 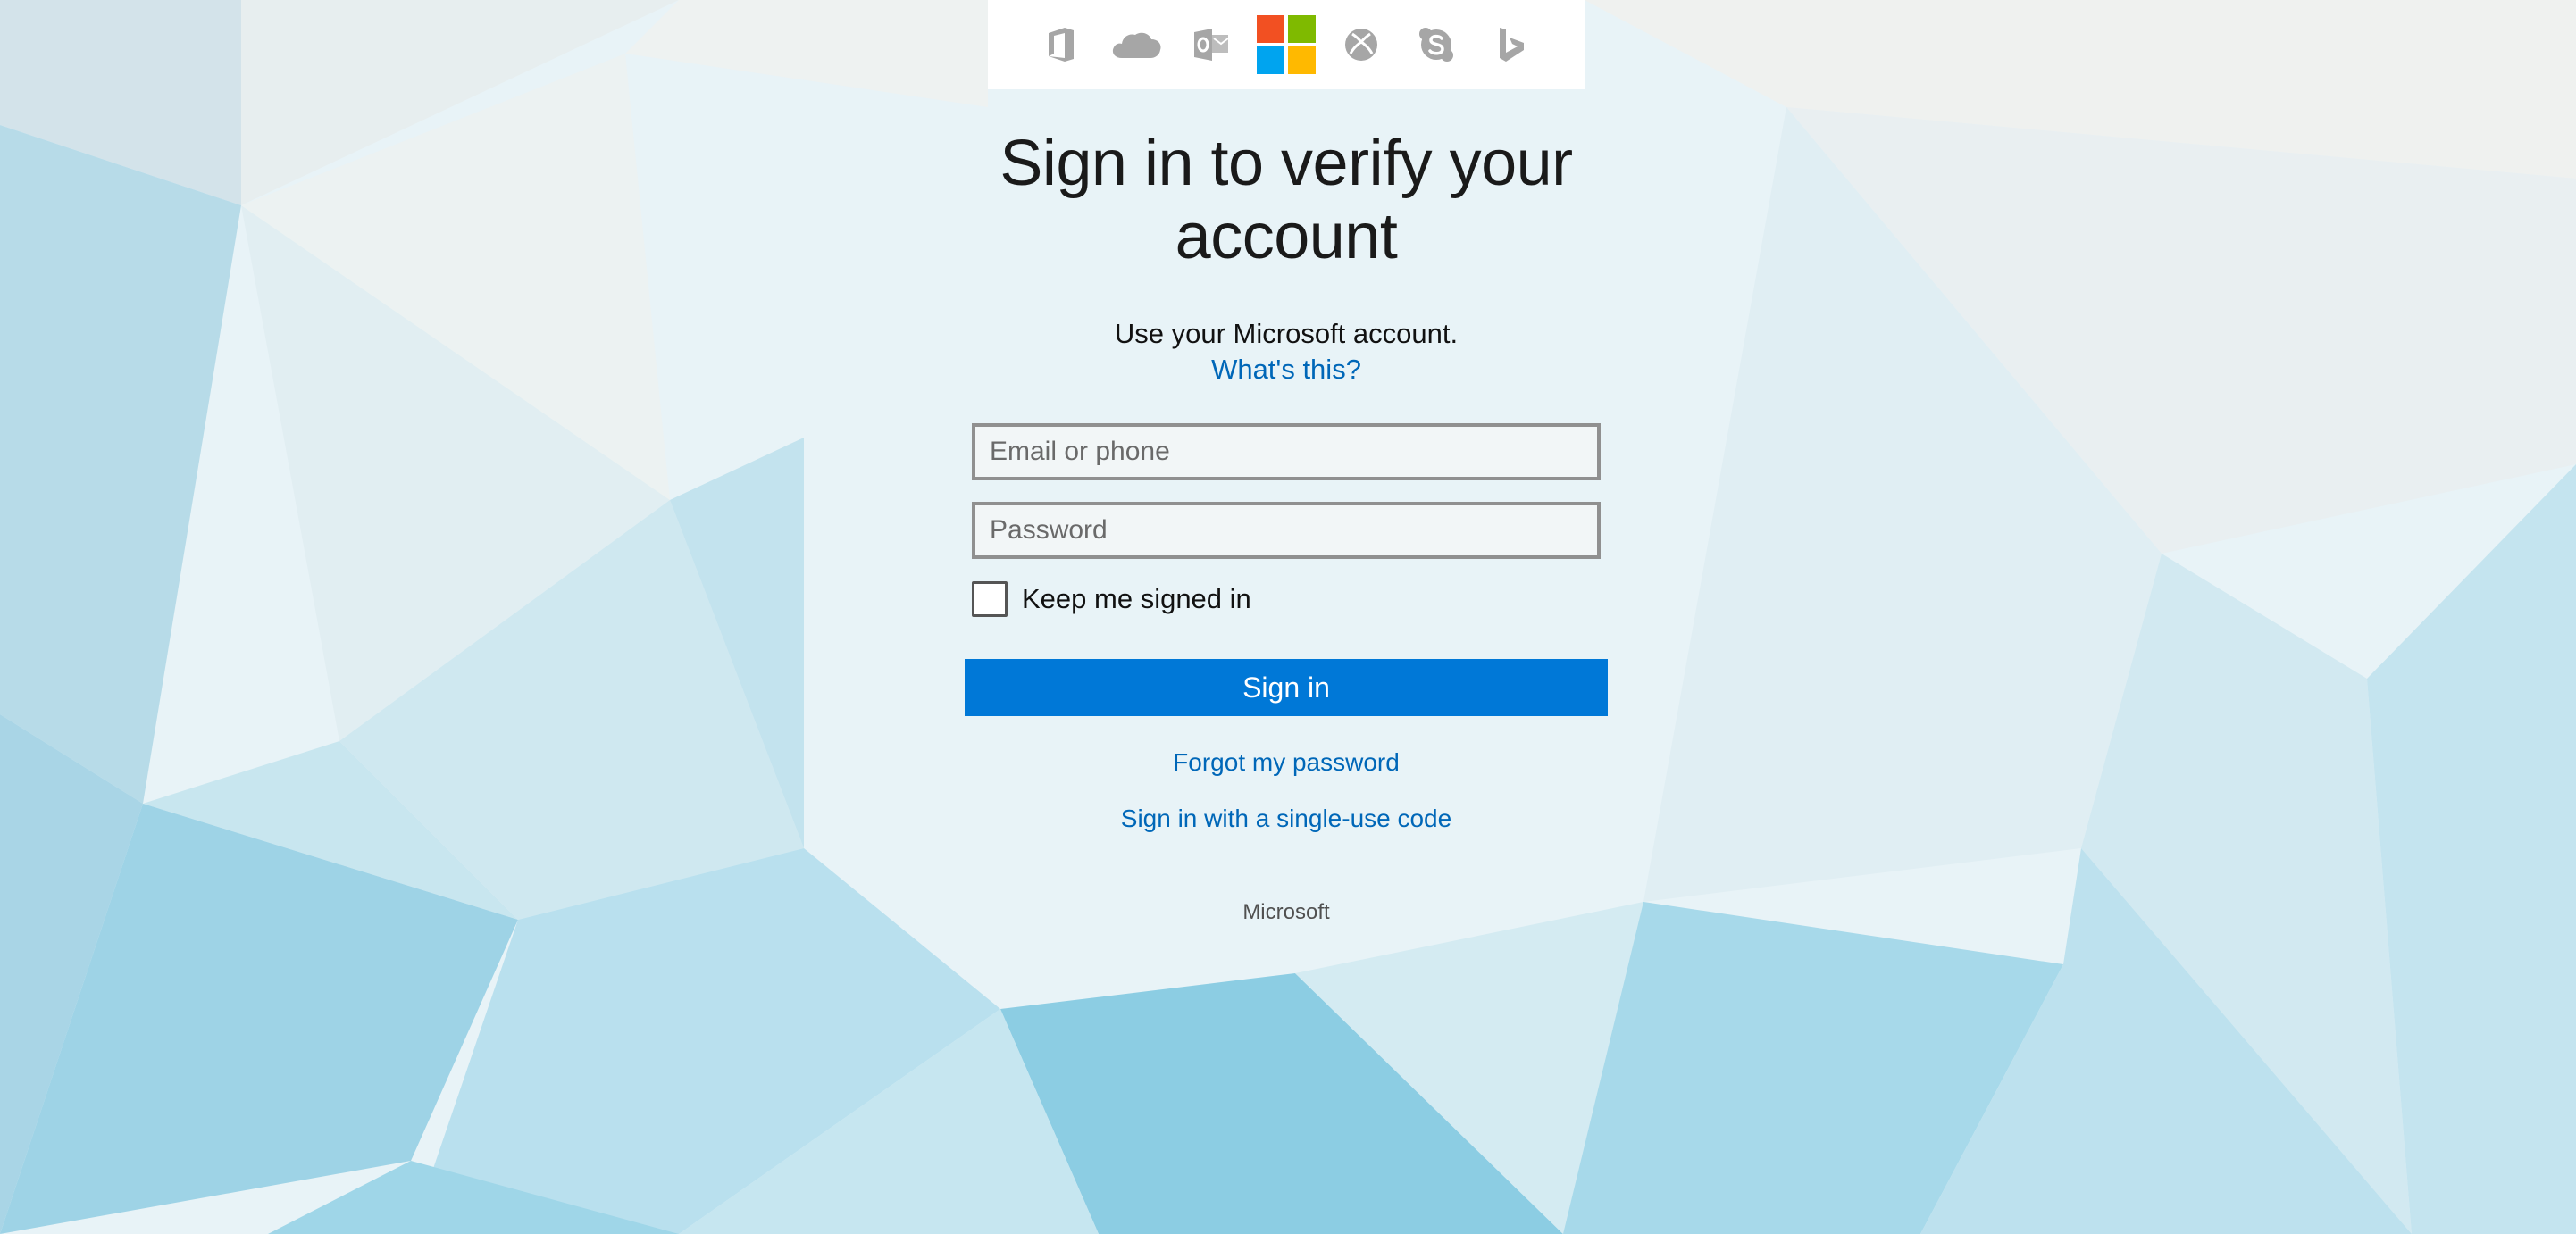 What do you see at coordinates (1211, 45) in the screenshot?
I see `outlook-icon` at bounding box center [1211, 45].